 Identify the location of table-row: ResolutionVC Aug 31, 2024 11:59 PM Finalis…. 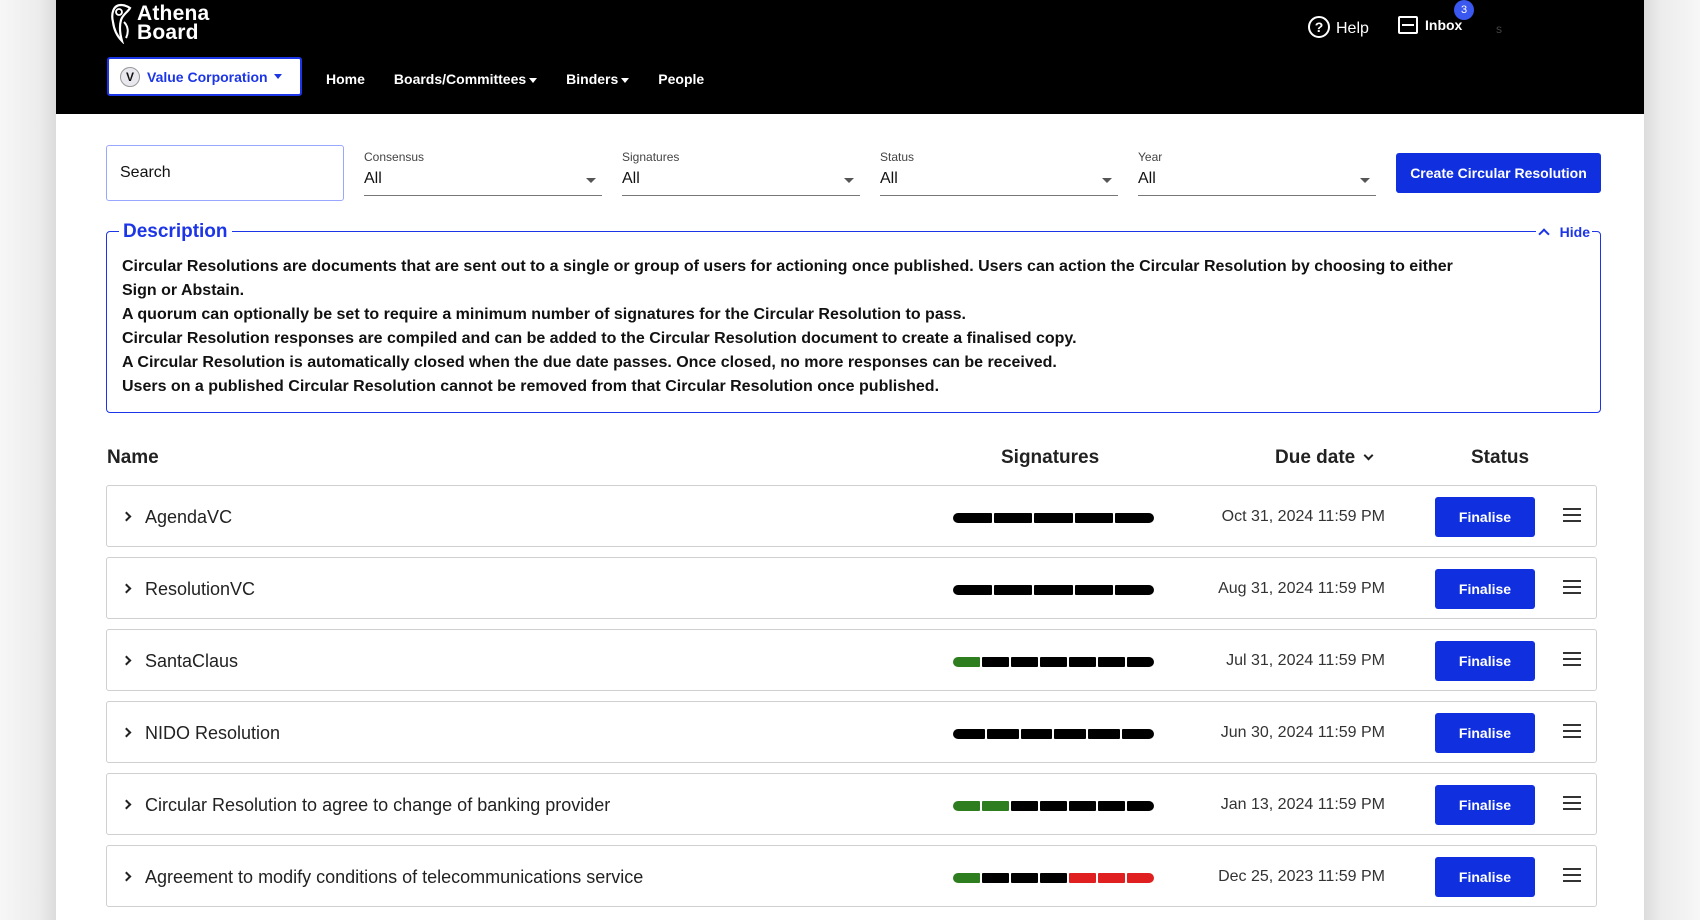
(851, 588).